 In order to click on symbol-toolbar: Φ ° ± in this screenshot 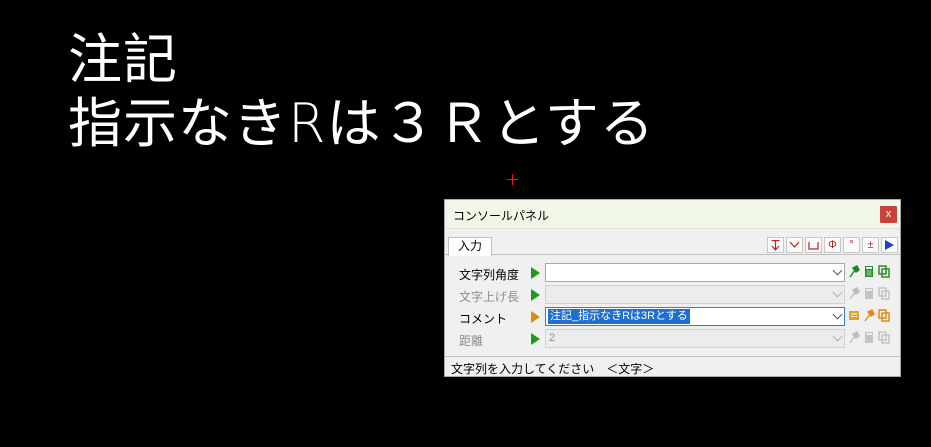, I will do `click(832, 245)`.